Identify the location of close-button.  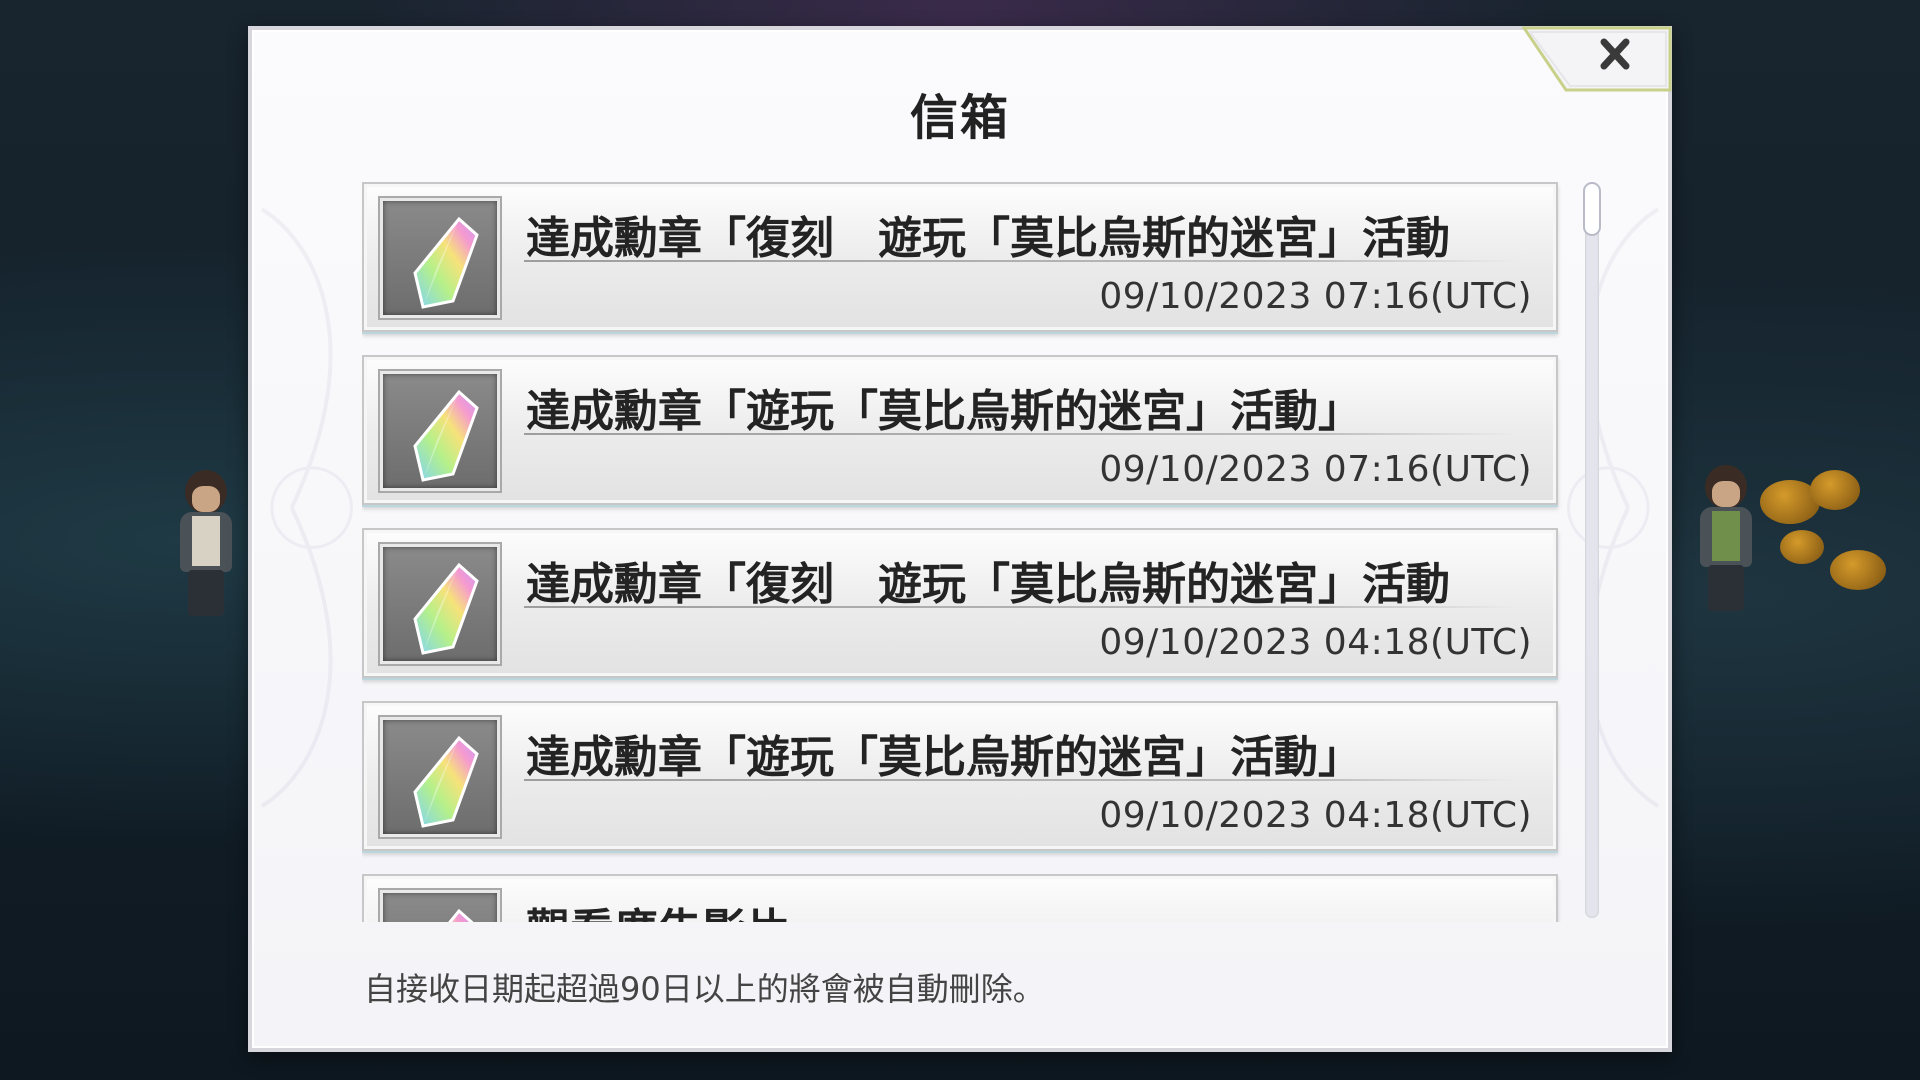
(1597, 59).